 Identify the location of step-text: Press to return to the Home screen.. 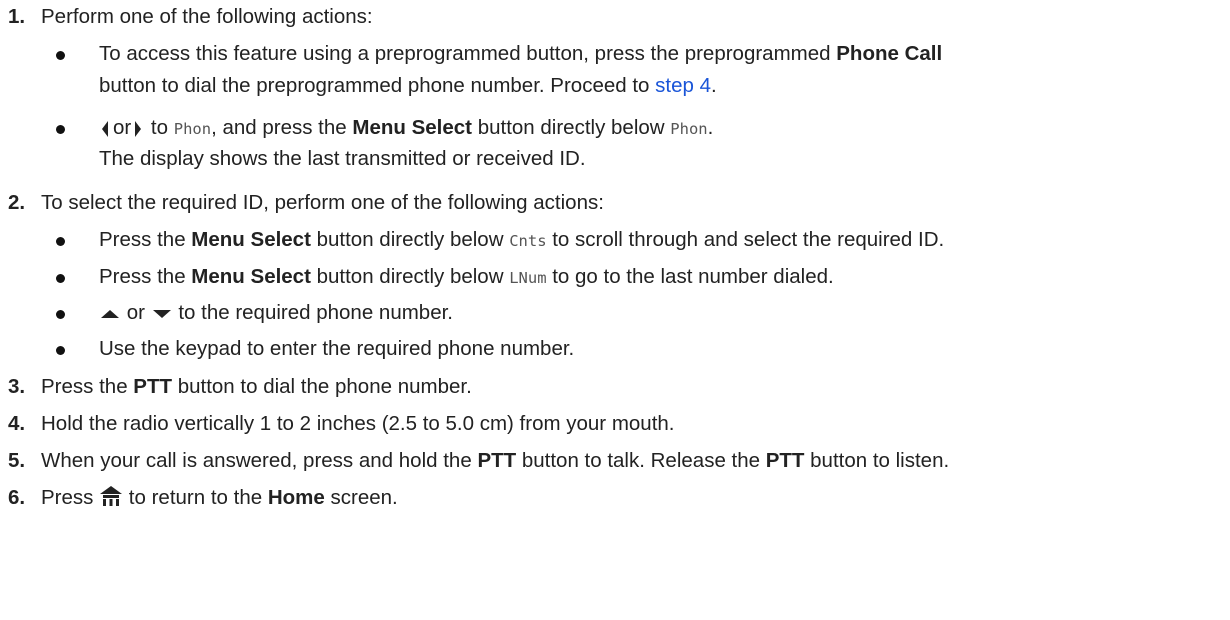
(219, 497).